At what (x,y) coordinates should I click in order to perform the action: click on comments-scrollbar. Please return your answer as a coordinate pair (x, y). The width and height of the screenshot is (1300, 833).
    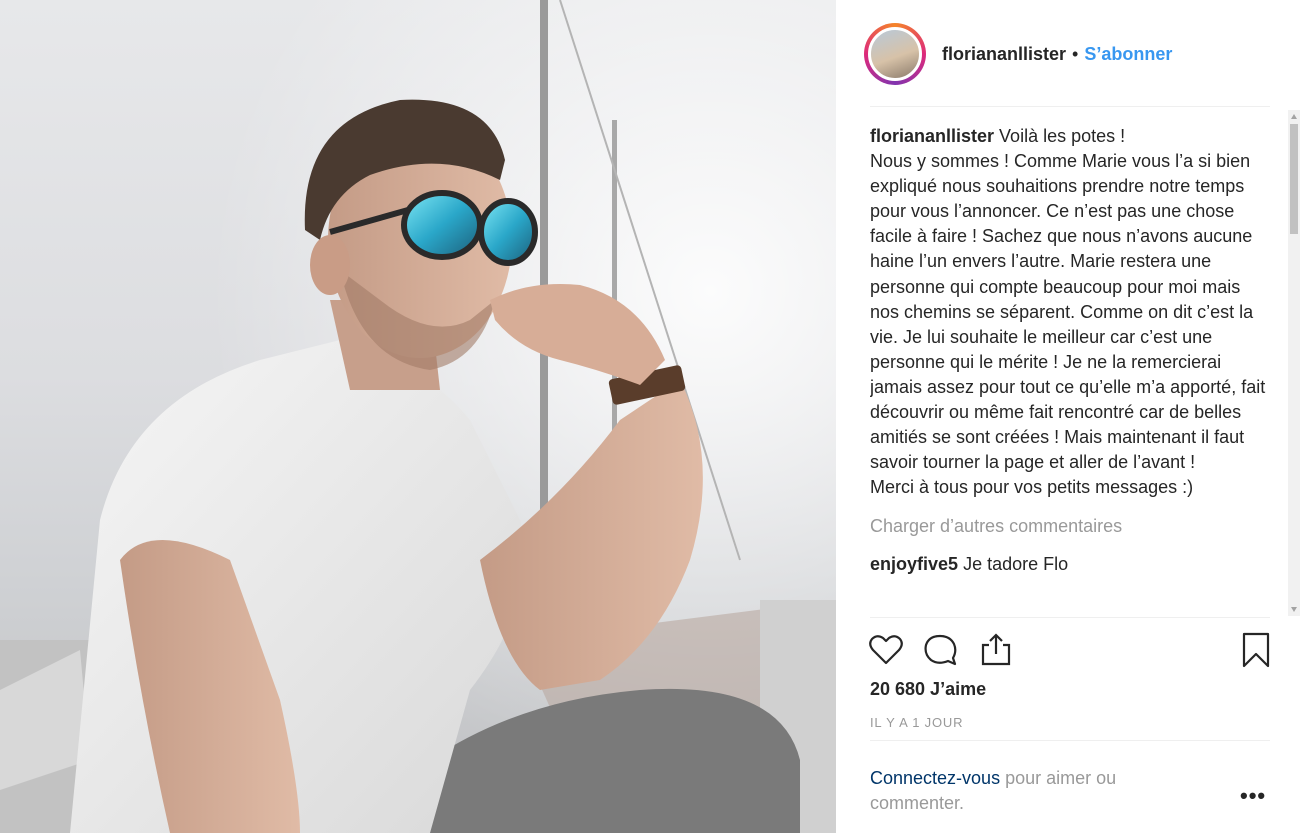
    Looking at the image, I should click on (1294, 363).